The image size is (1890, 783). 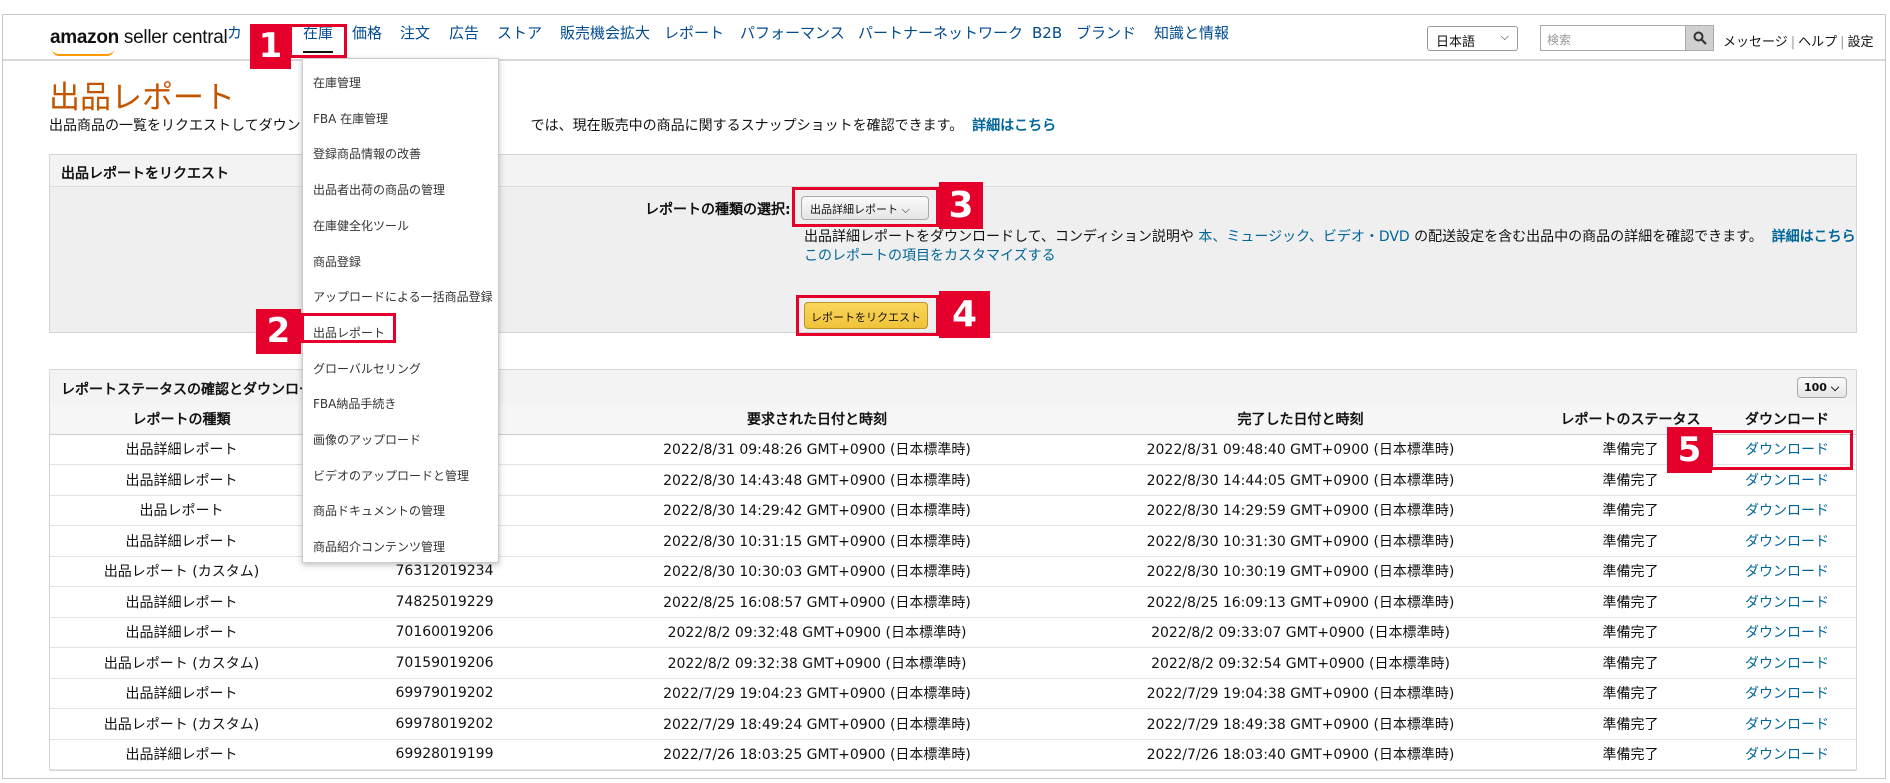 What do you see at coordinates (1456, 42) in the screenshot?
I see `language-value: 日本語` at bounding box center [1456, 42].